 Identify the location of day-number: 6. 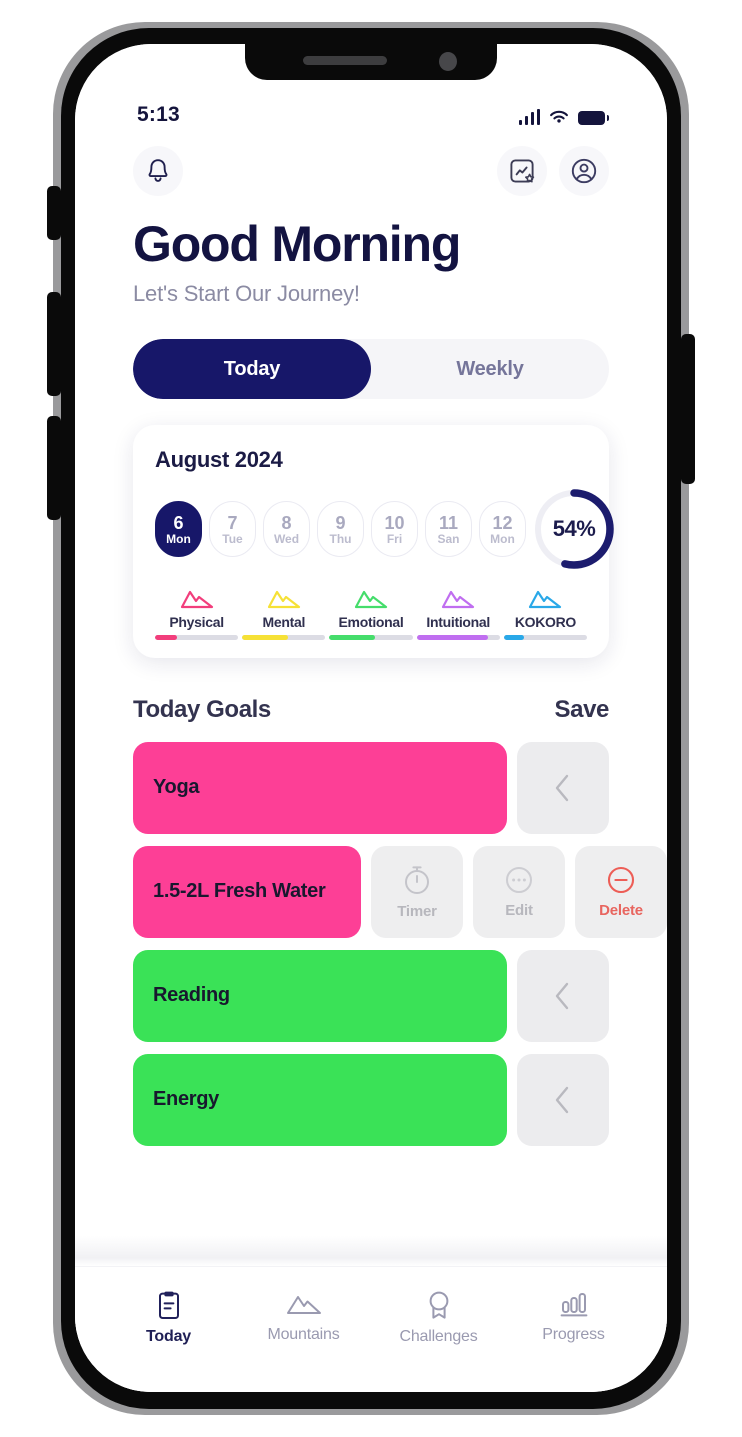
(178, 522).